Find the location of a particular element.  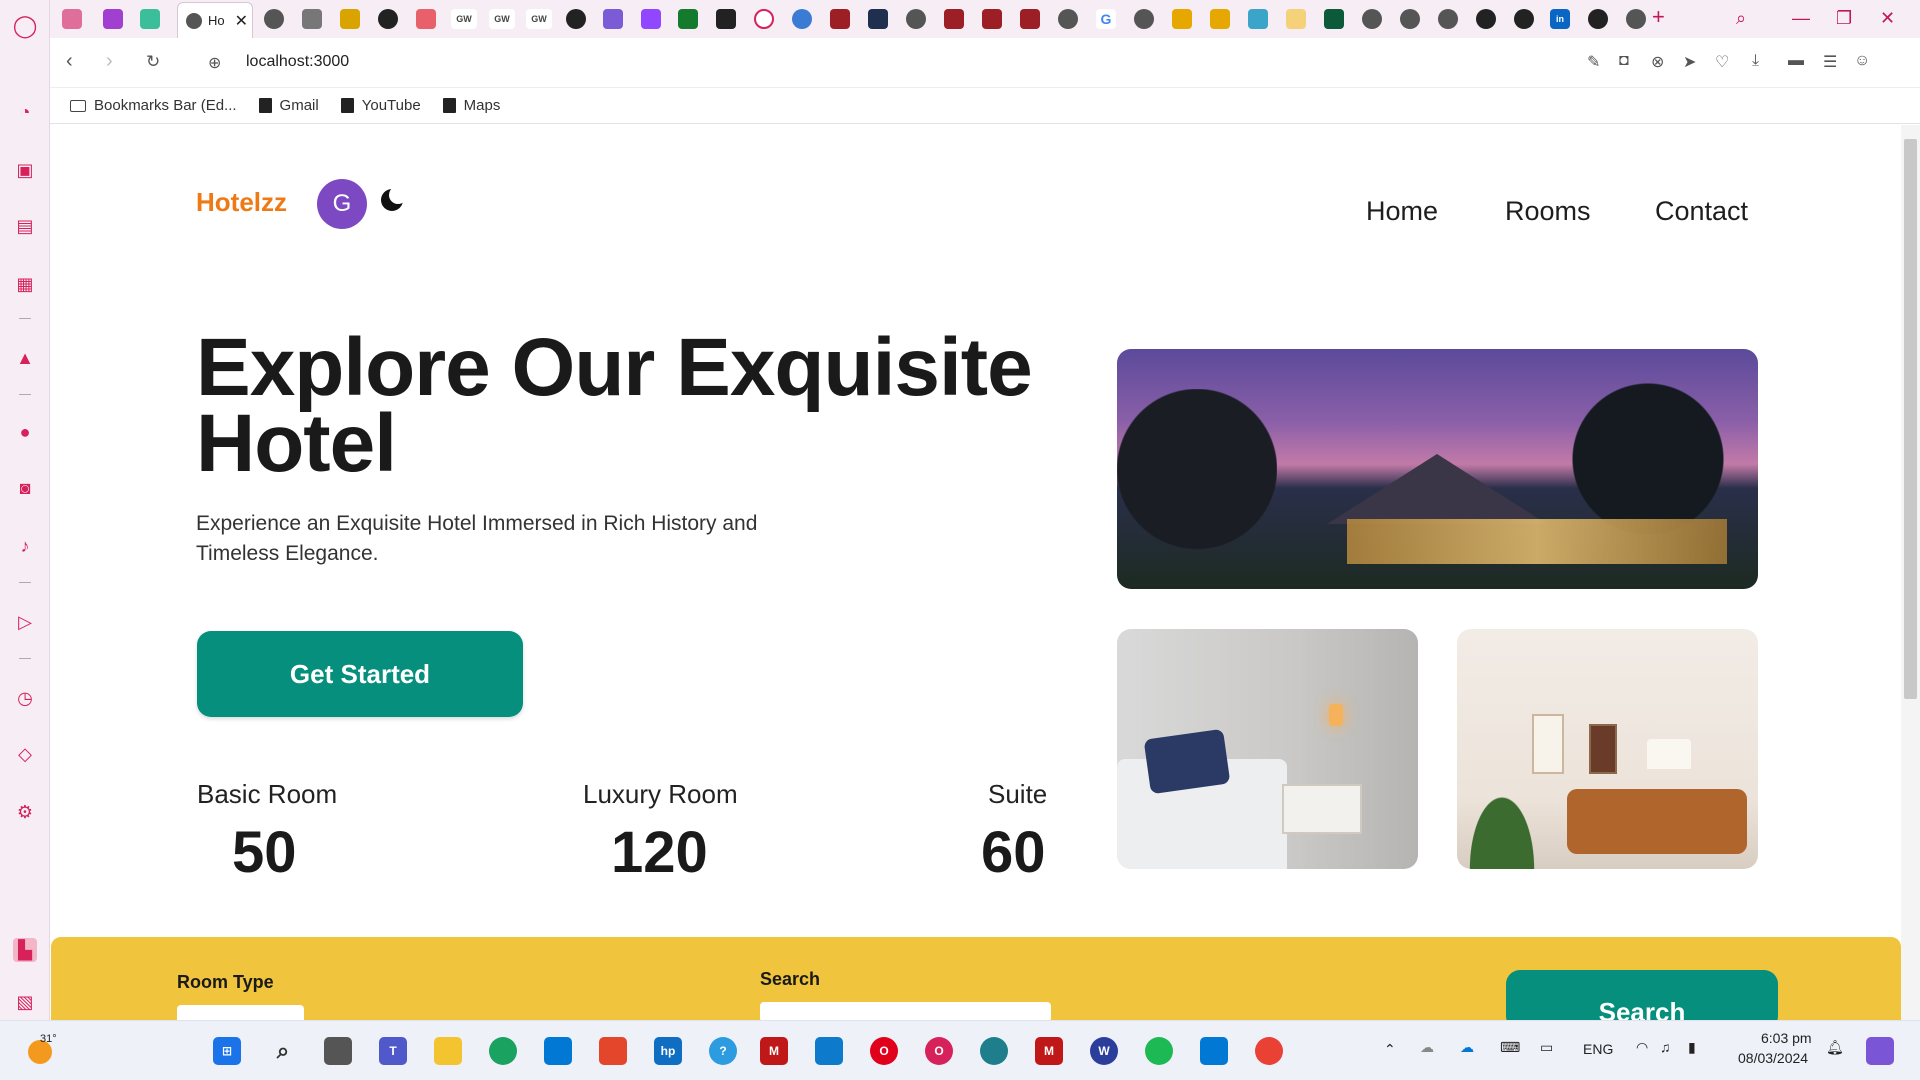

tiktok-icon: ♪ is located at coordinates (25, 546).